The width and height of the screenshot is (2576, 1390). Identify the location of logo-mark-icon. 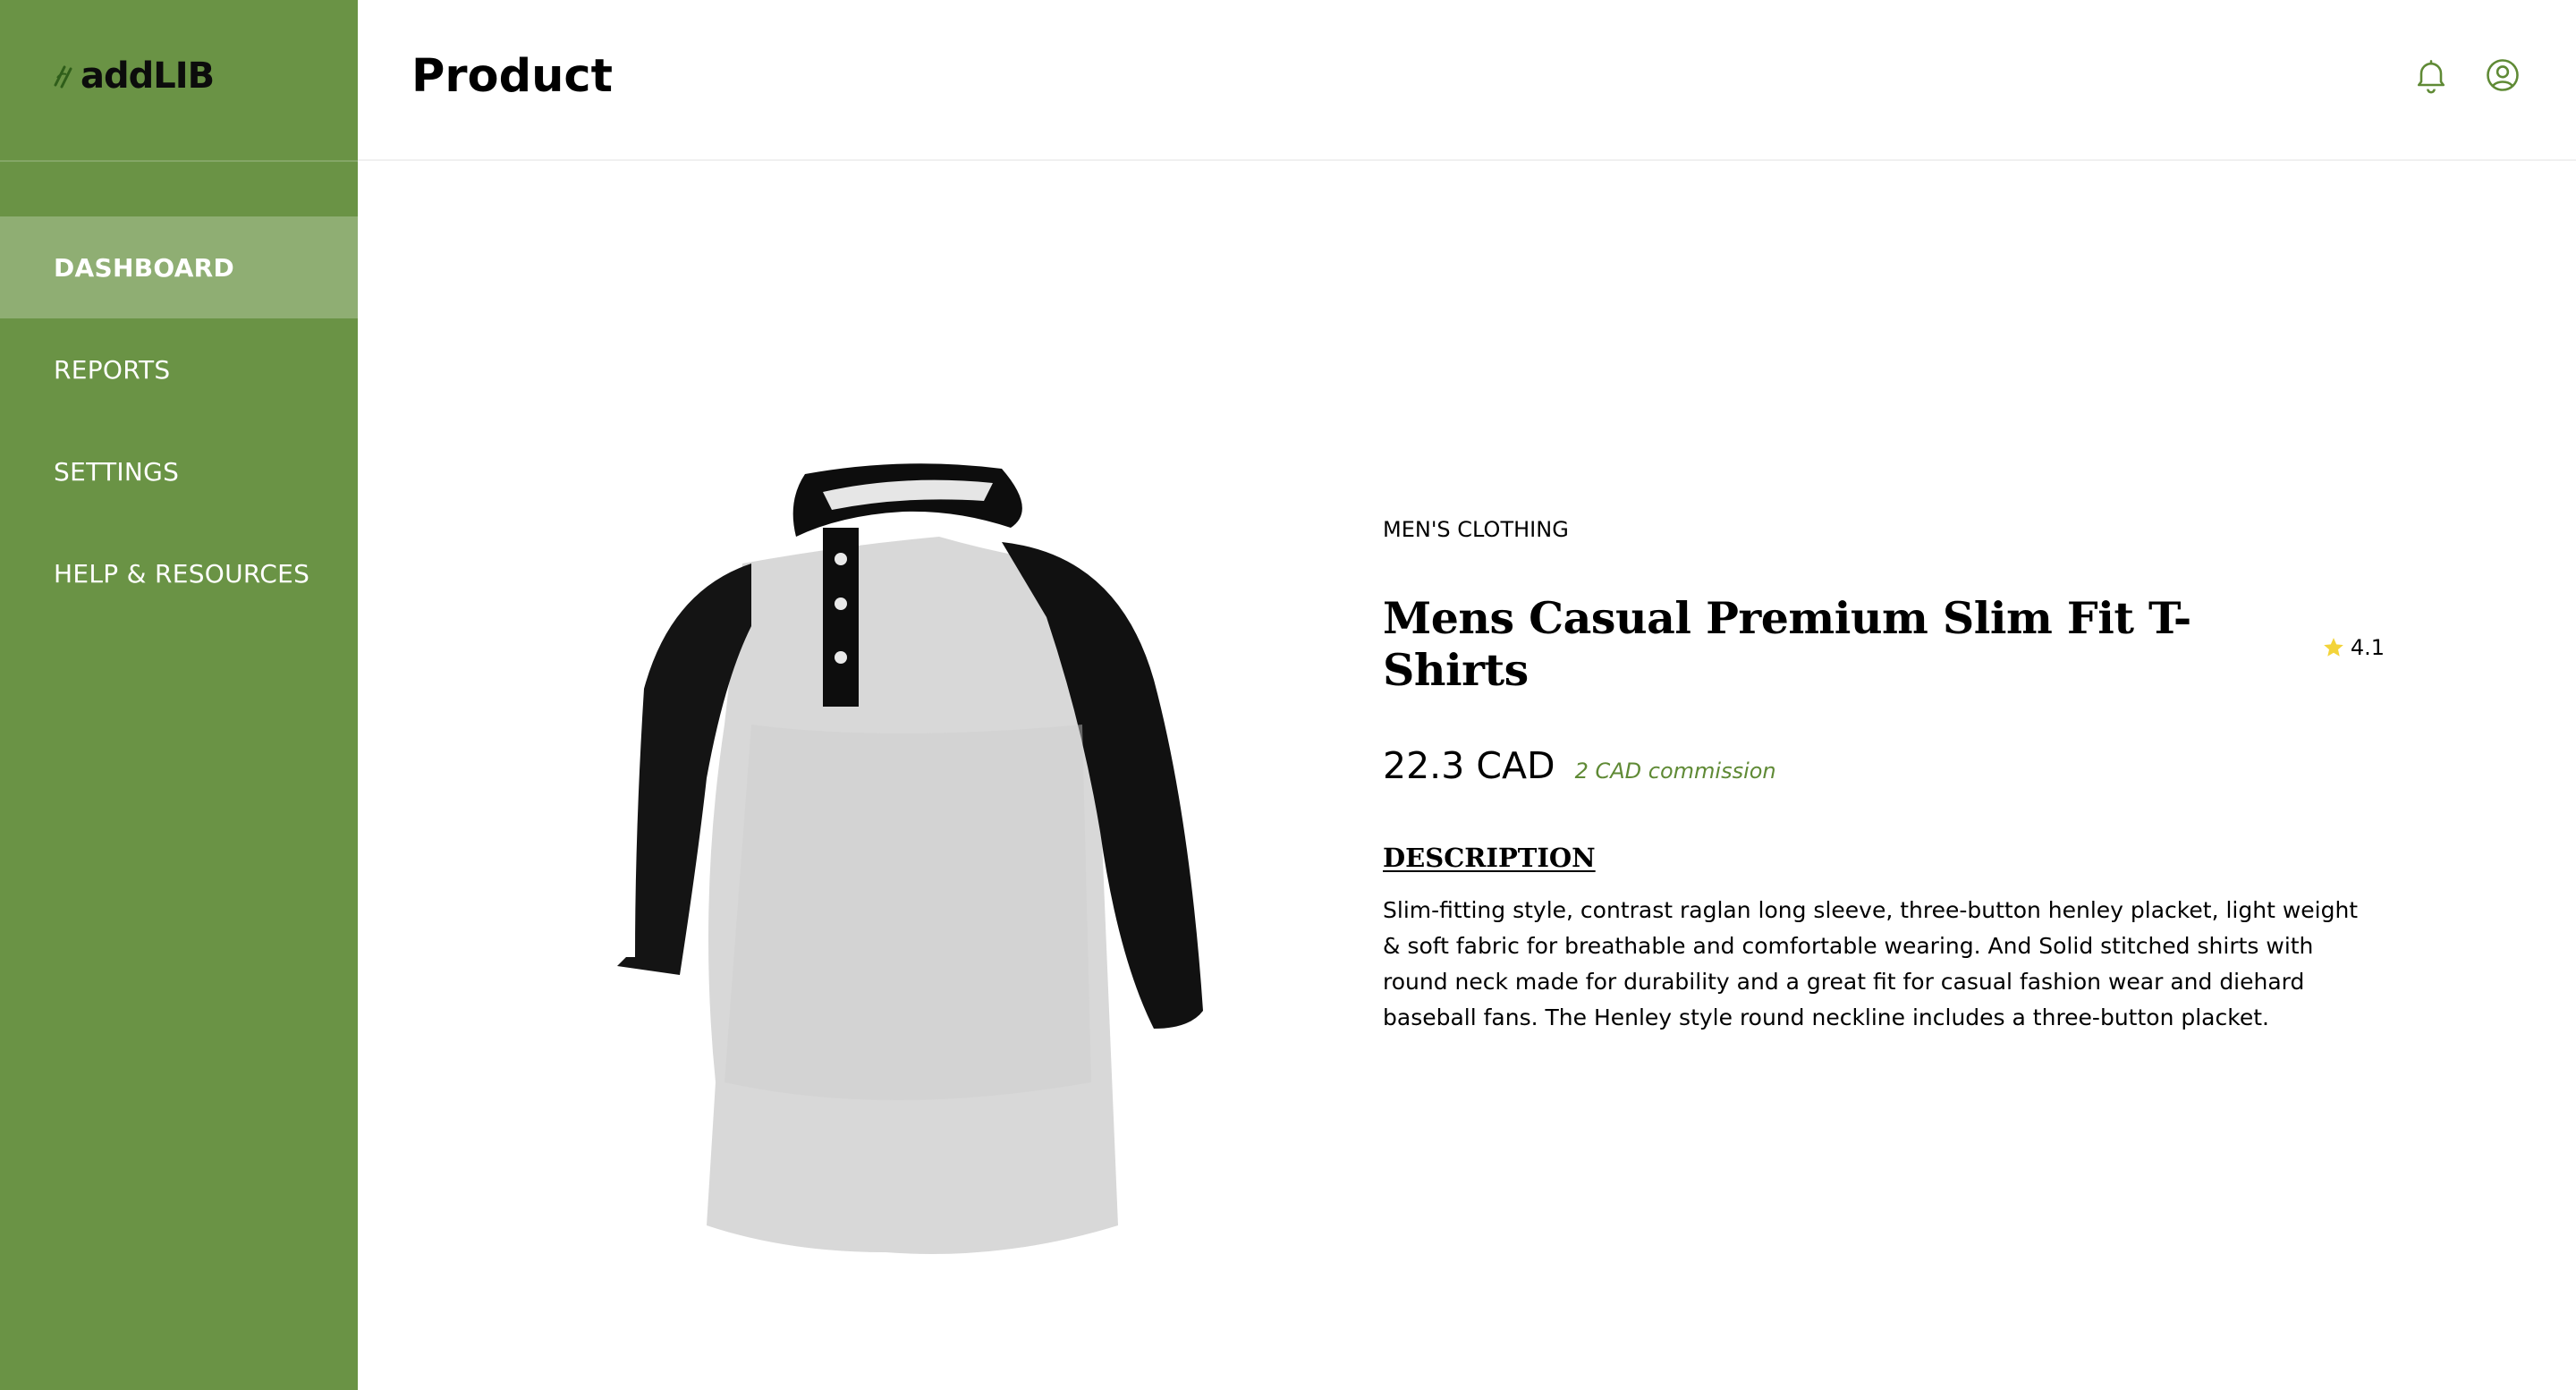
(63, 77).